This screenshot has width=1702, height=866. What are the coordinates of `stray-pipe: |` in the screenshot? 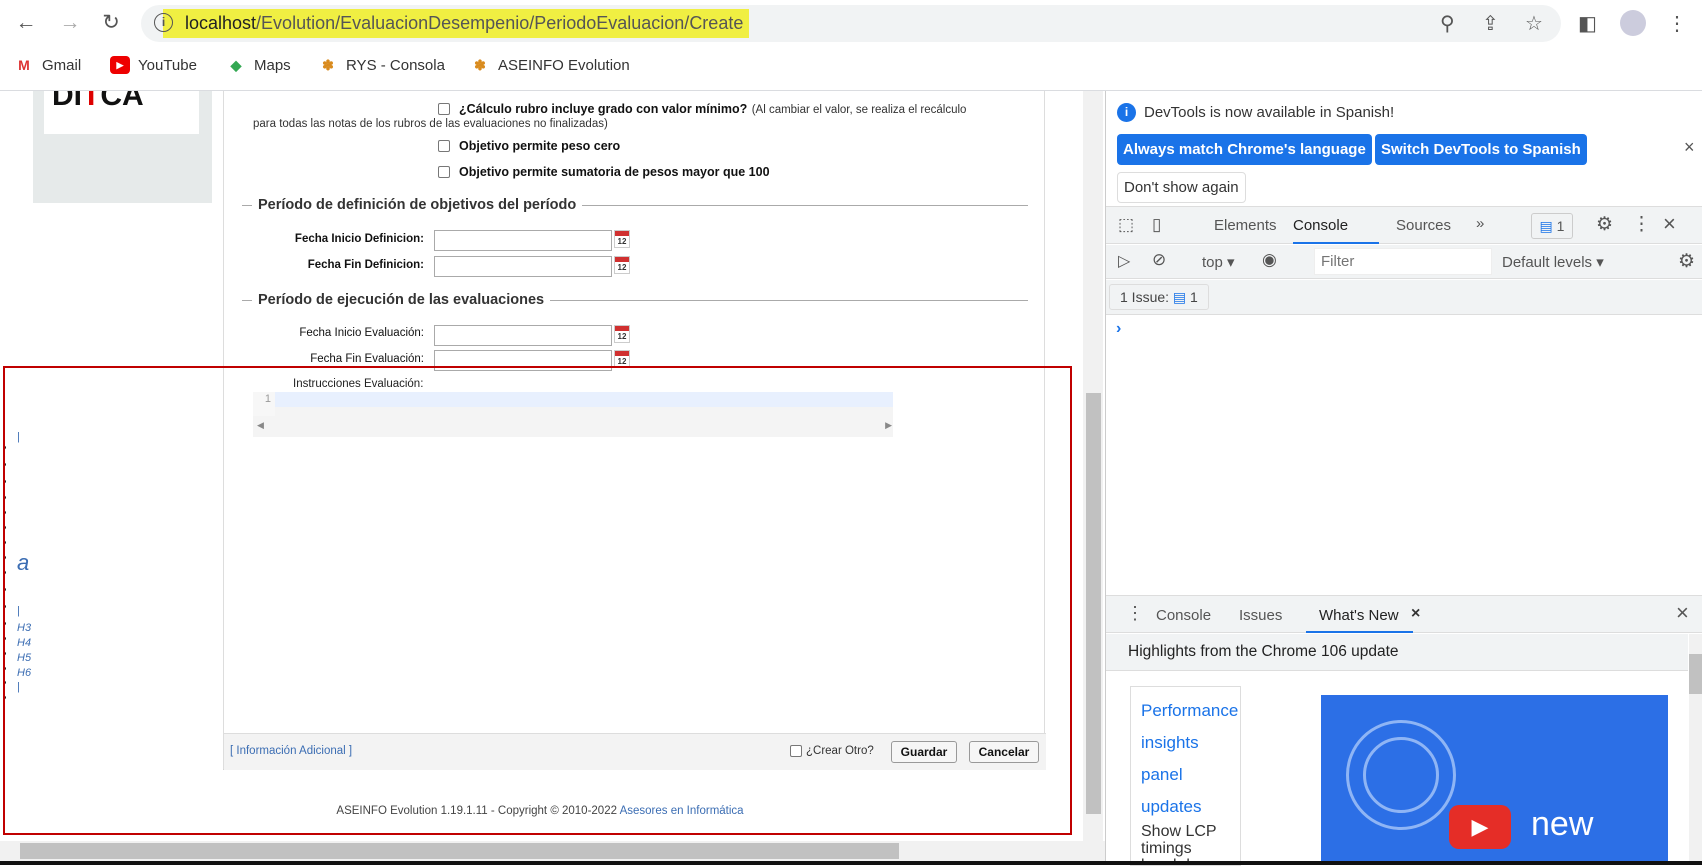 It's located at (18, 687).